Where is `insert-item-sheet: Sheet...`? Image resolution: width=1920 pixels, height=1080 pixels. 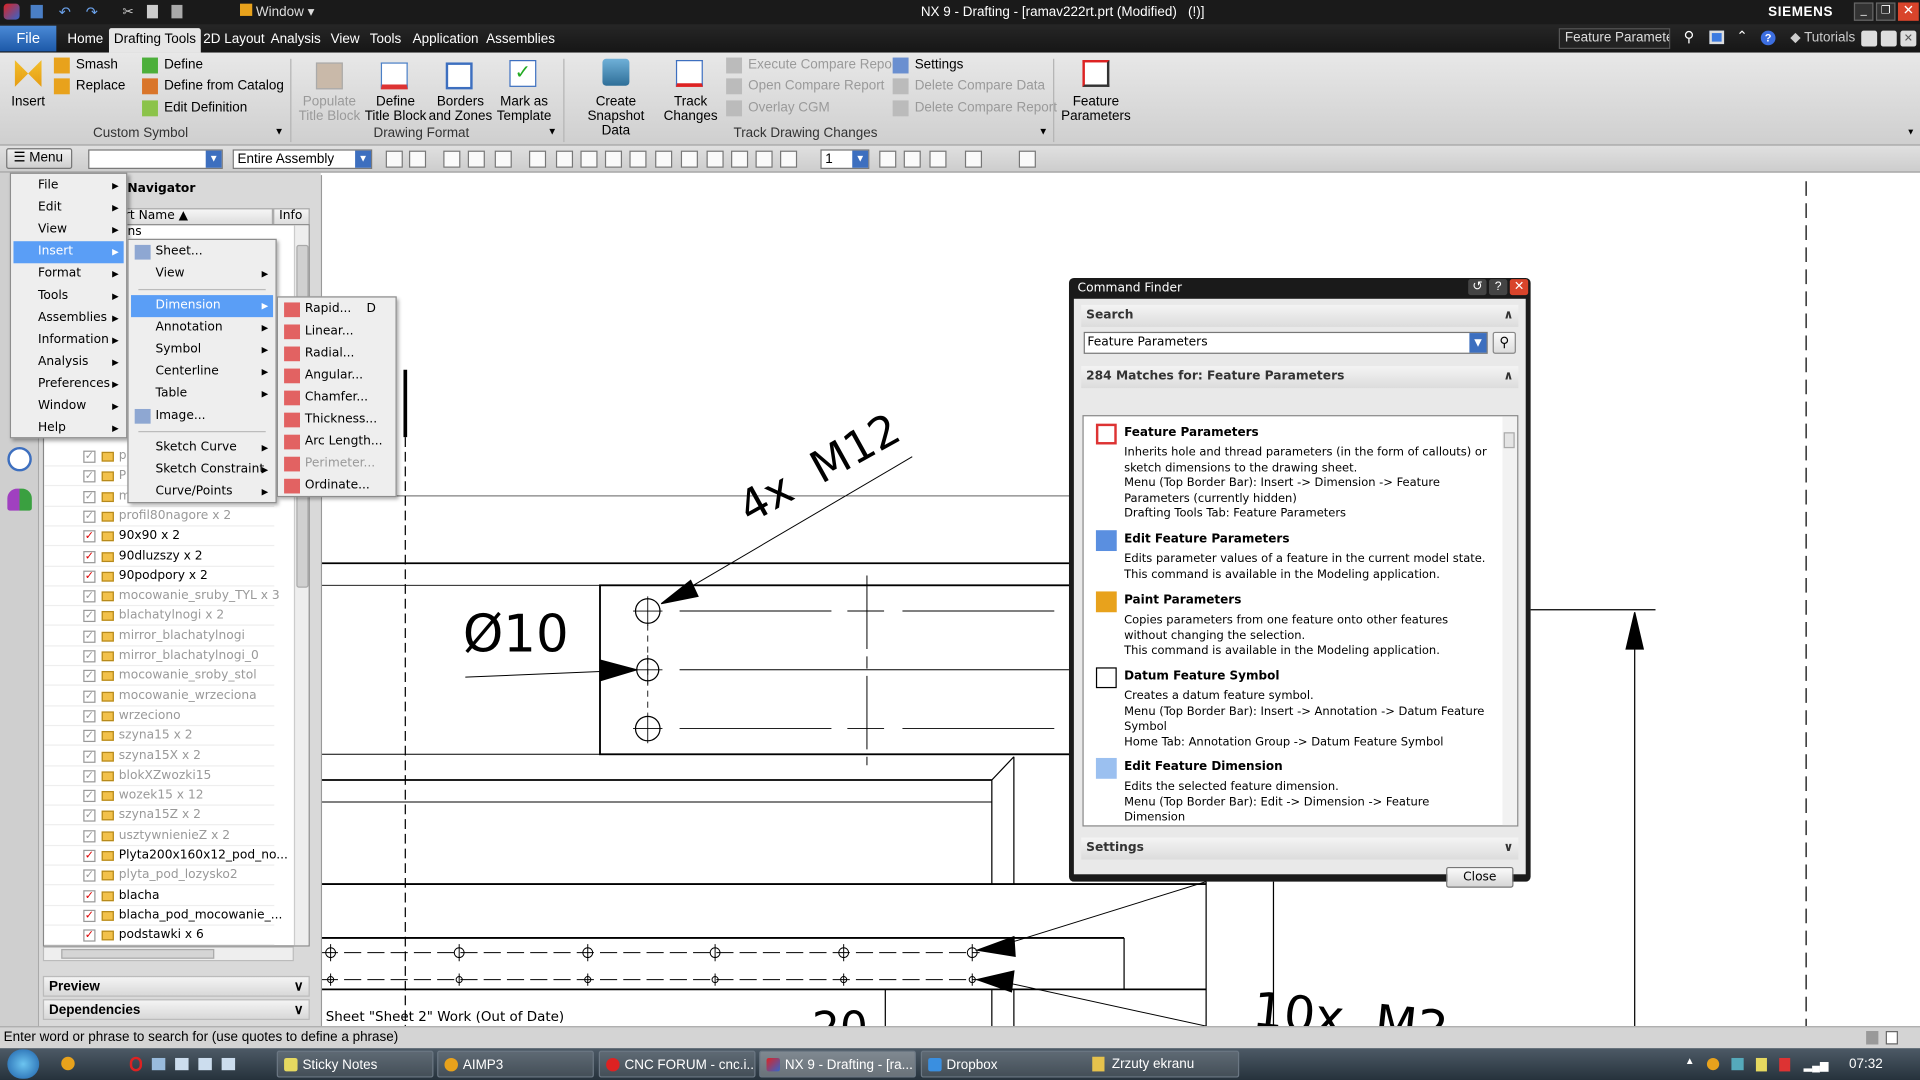 insert-item-sheet: Sheet... is located at coordinates (202, 252).